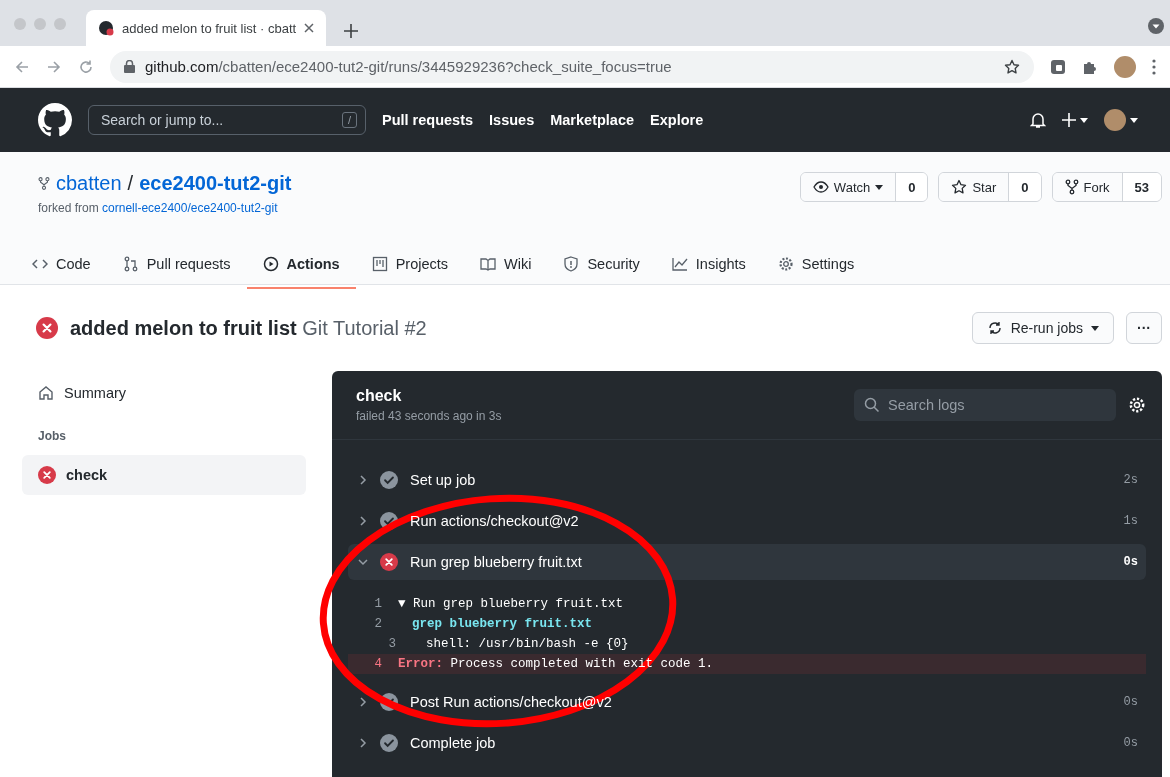 This screenshot has width=1170, height=777. What do you see at coordinates (379, 396) in the screenshot?
I see `job-title: check` at bounding box center [379, 396].